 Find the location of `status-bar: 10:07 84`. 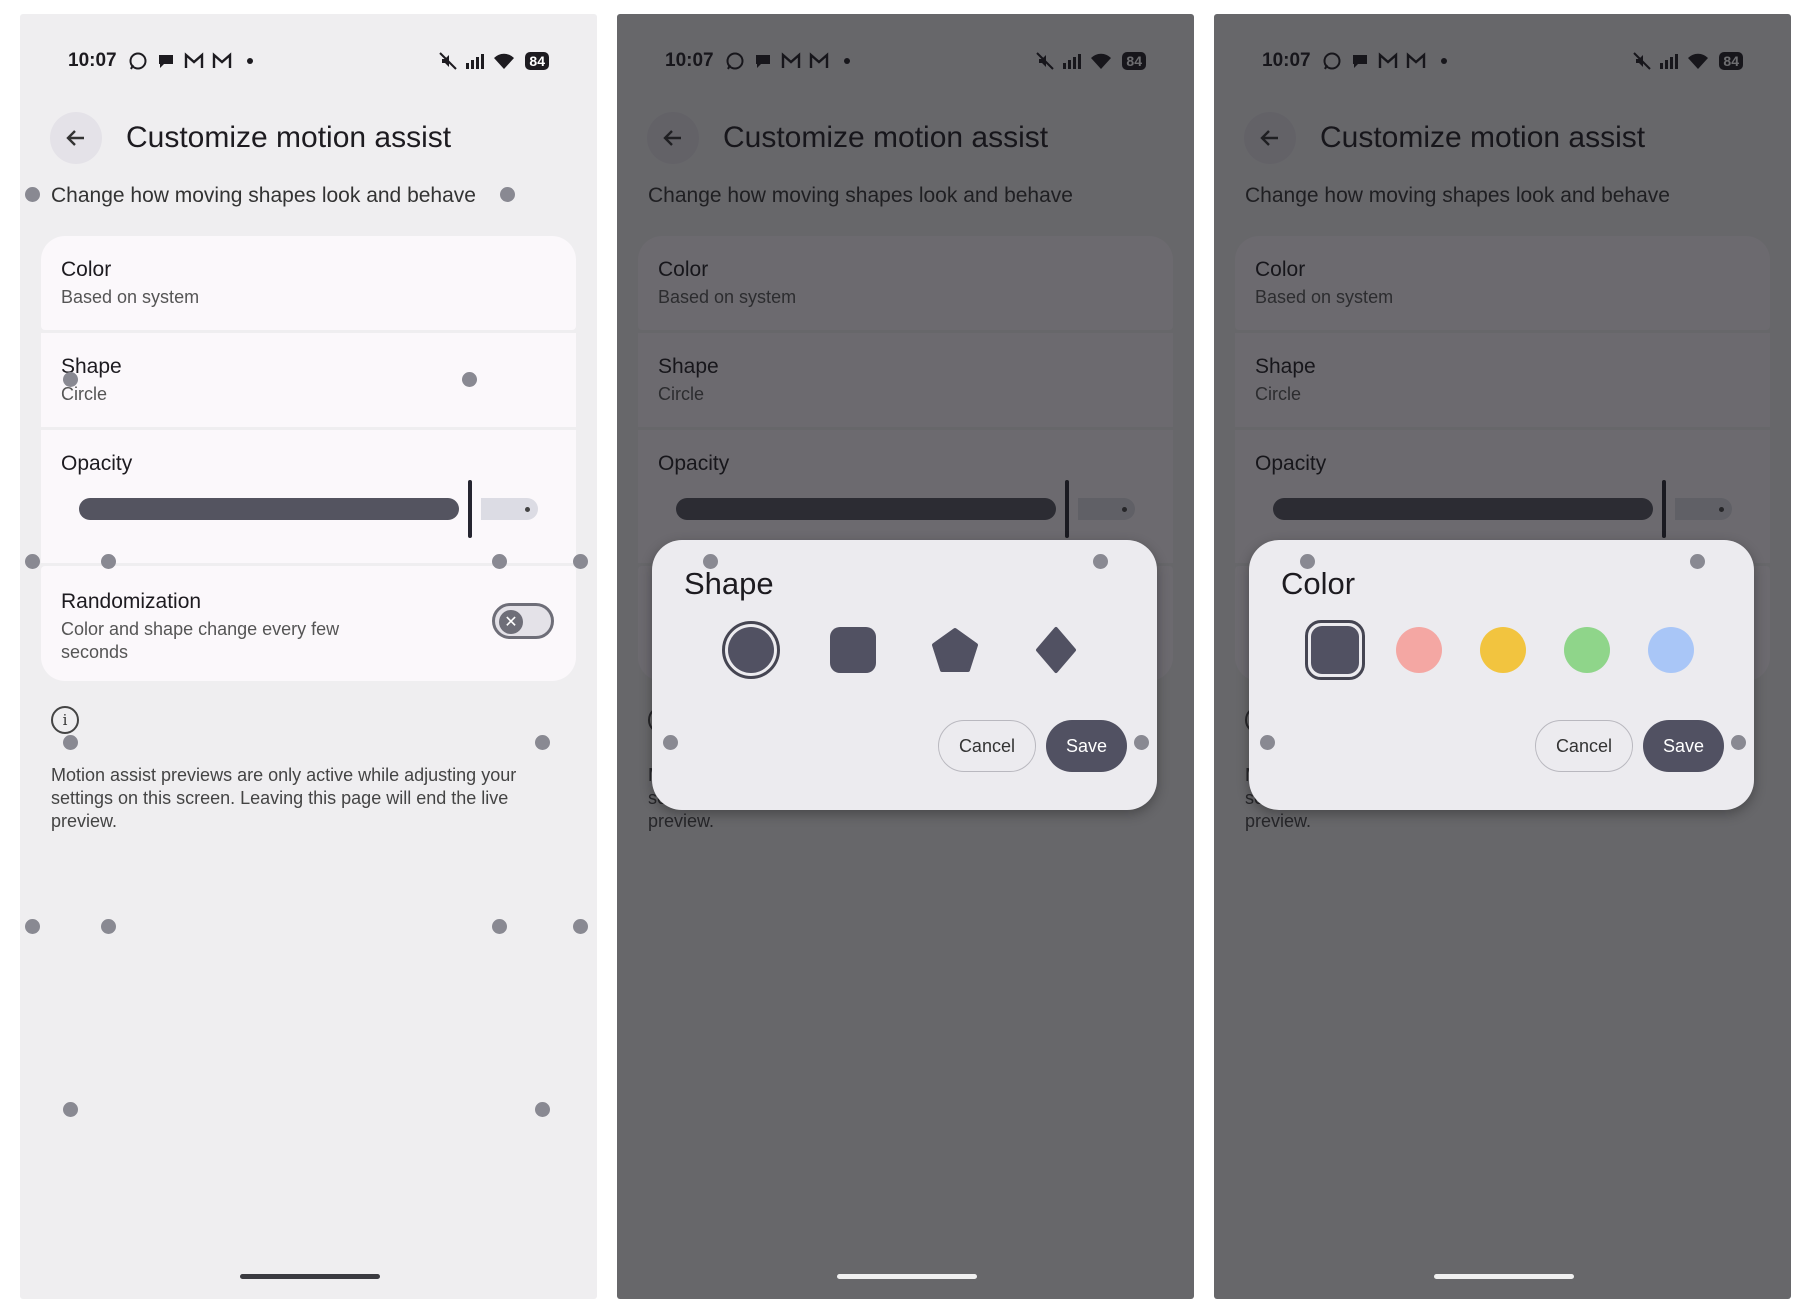

status-bar: 10:07 84 is located at coordinates (308, 61).